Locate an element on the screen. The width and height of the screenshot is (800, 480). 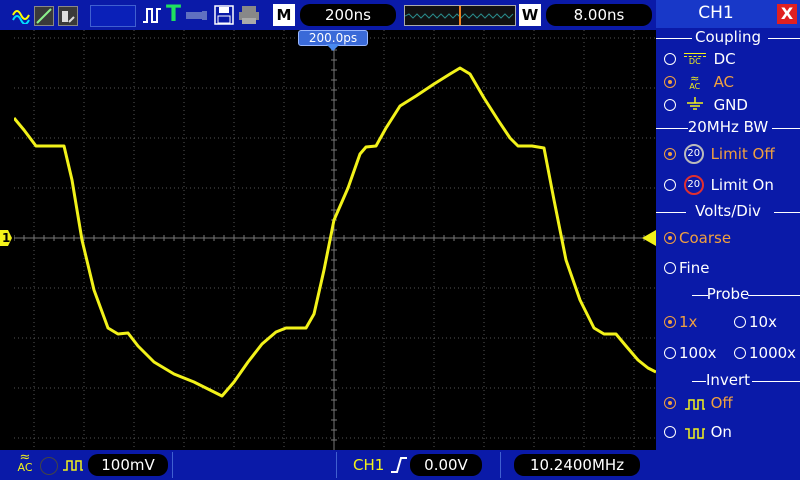
invert-header: Invert is located at coordinates (728, 380).